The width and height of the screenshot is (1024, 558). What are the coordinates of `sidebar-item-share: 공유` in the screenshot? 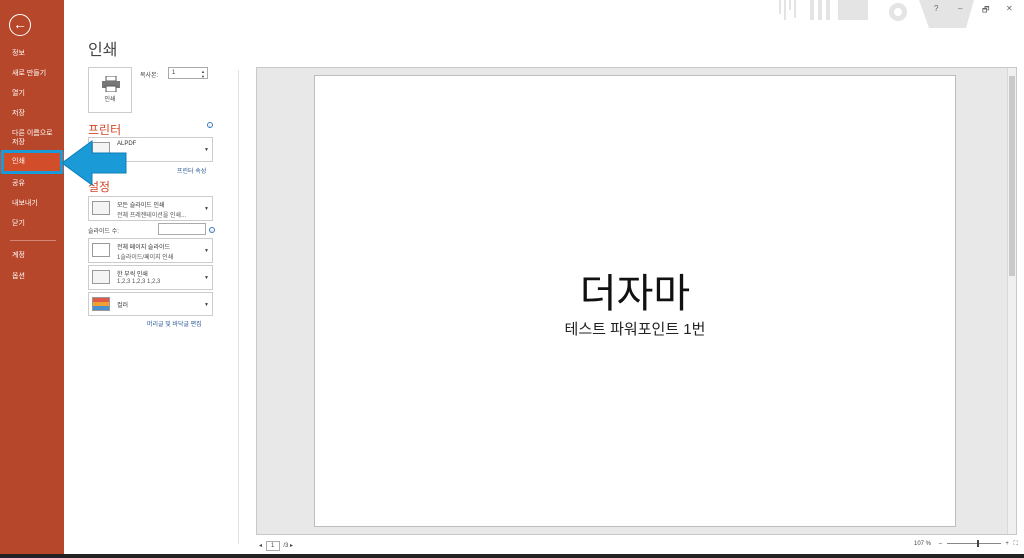 It's located at (32, 183).